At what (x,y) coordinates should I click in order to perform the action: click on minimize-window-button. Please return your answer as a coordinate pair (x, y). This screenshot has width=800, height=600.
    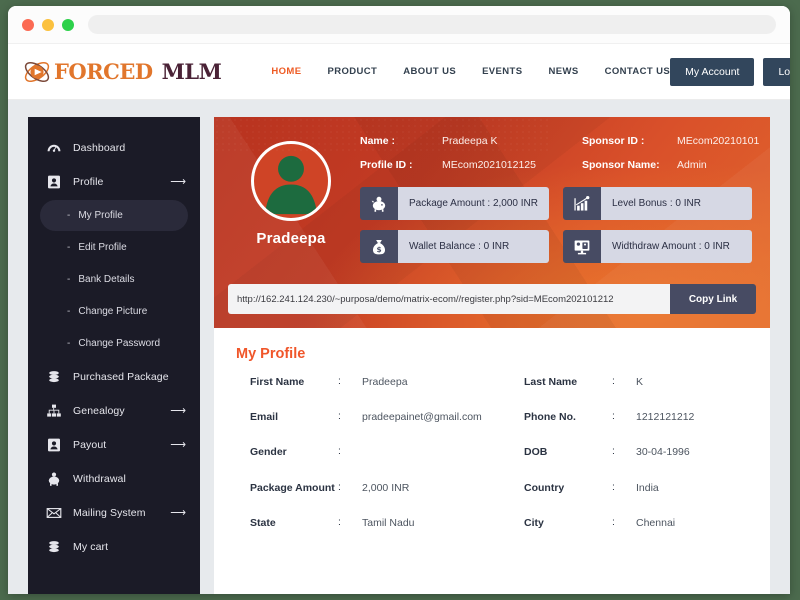
    Looking at the image, I should click on (48, 24).